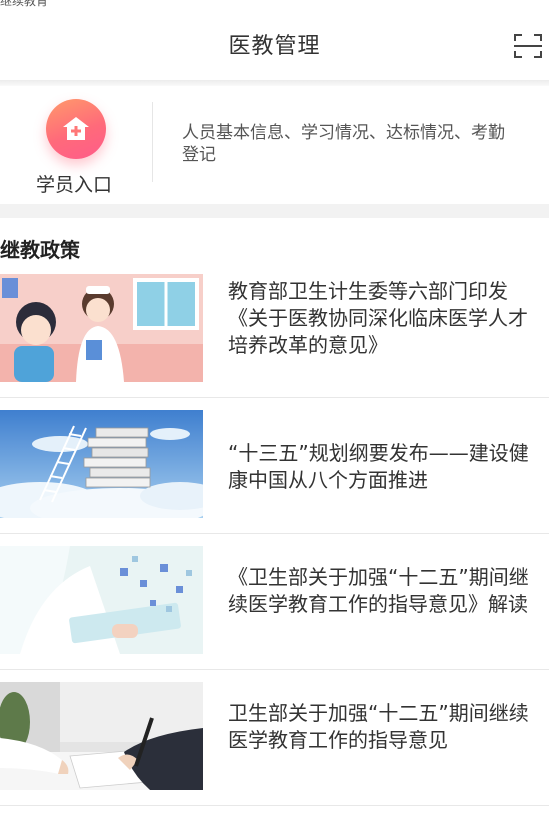  What do you see at coordinates (24, 4) in the screenshot?
I see `status-bar-text: 继续教育` at bounding box center [24, 4].